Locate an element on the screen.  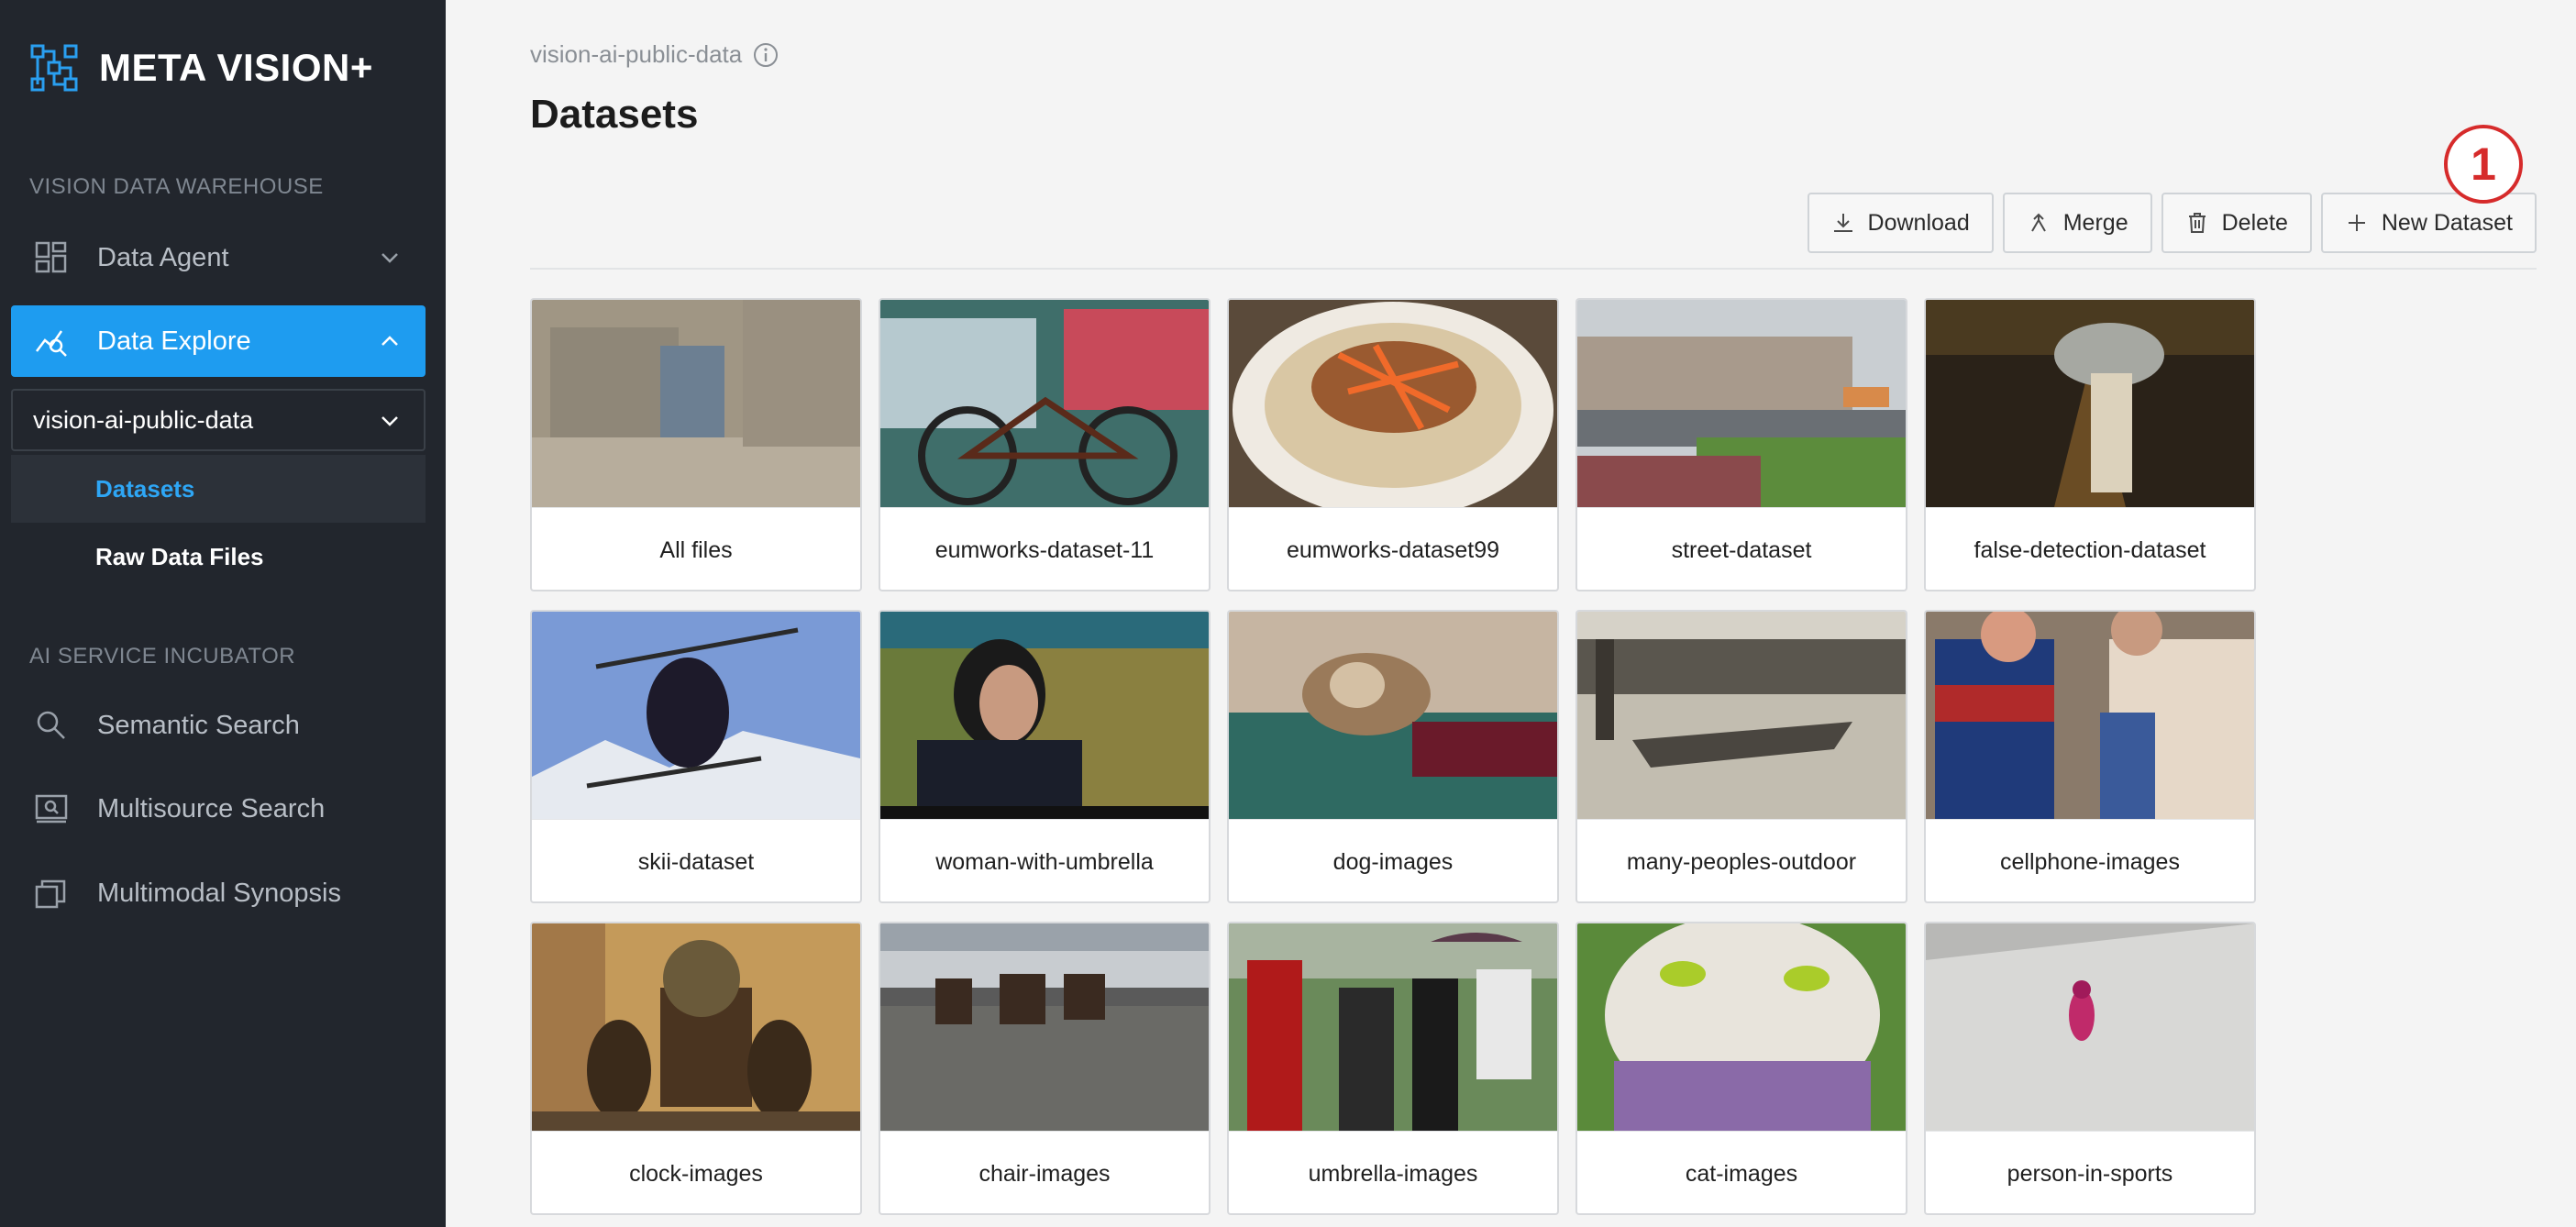
sidebar-item-data-explore: Data Explore is located at coordinates (218, 341).